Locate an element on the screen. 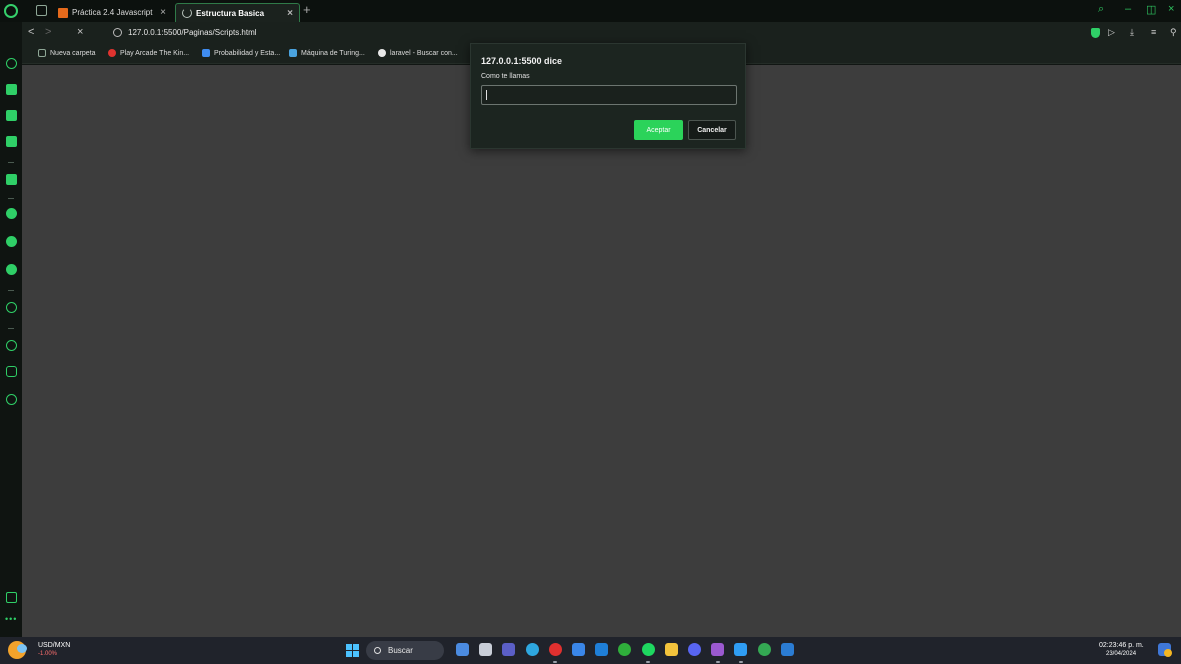 Image resolution: width=1181 pixels, height=664 pixels. send-icon: ▷ is located at coordinates (1111, 32).